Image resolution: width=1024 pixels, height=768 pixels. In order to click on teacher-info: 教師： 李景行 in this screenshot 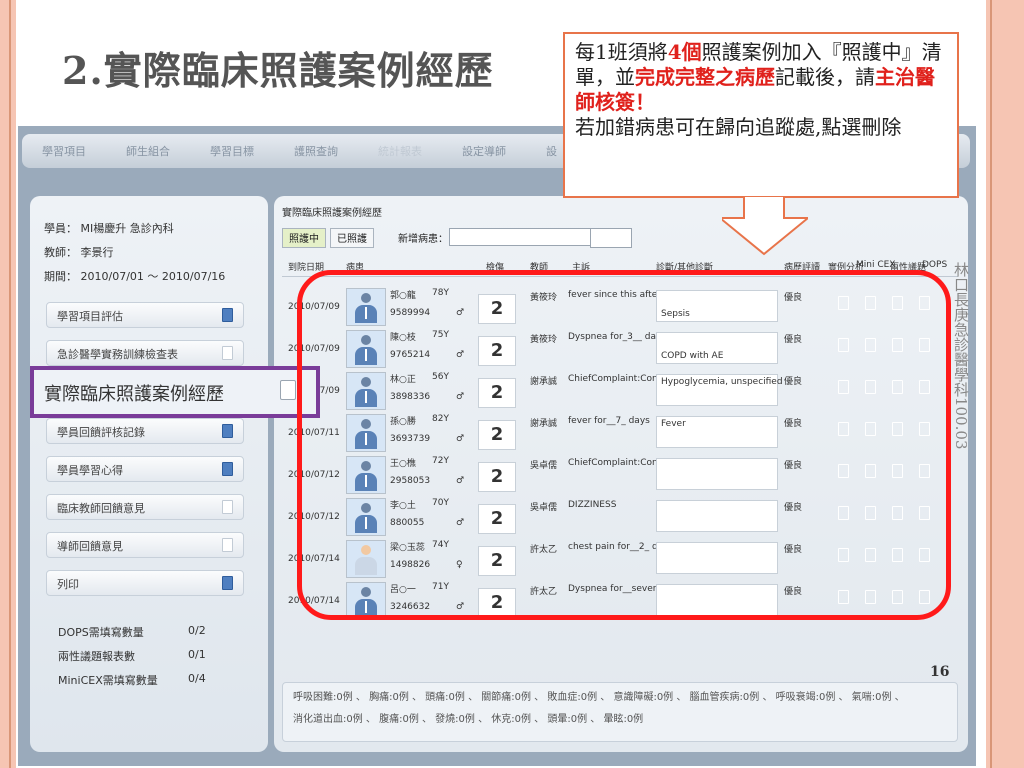, I will do `click(79, 252)`.